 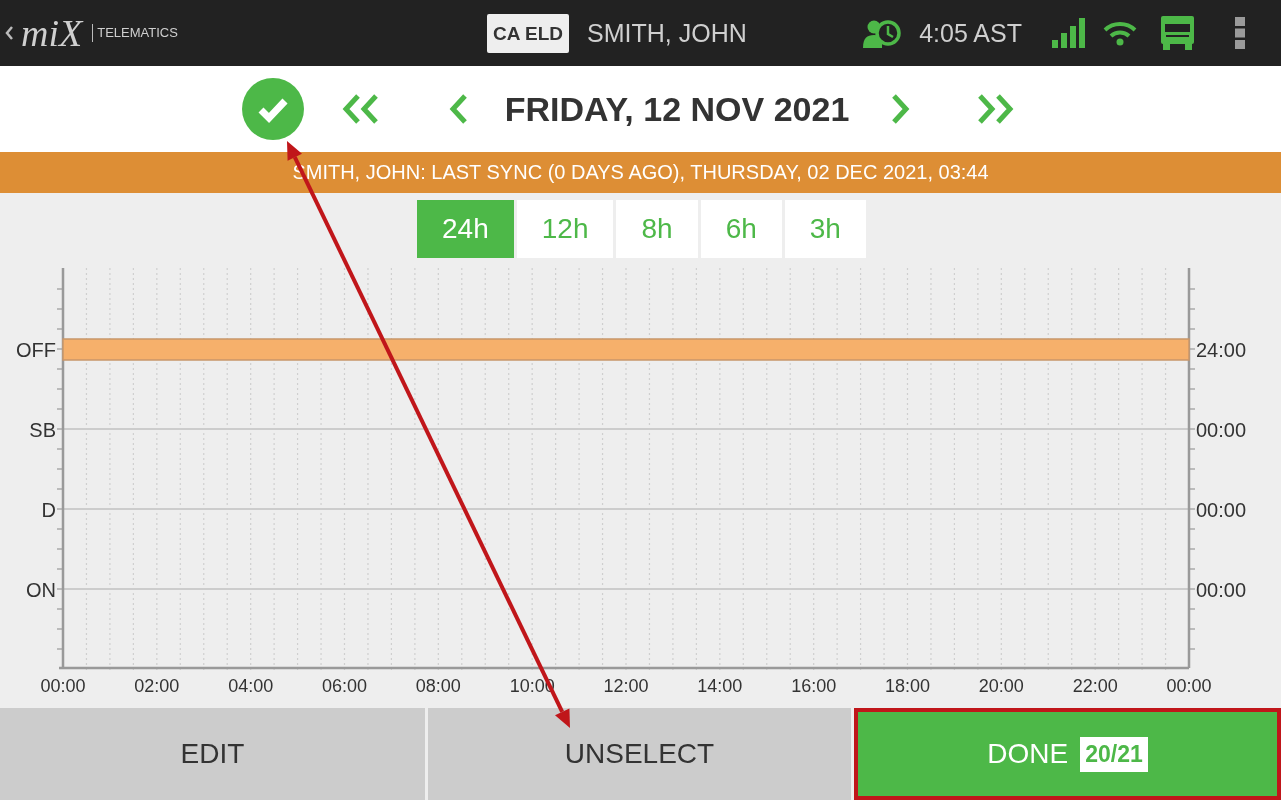 I want to click on status-label: ON, so click(x=41, y=590).